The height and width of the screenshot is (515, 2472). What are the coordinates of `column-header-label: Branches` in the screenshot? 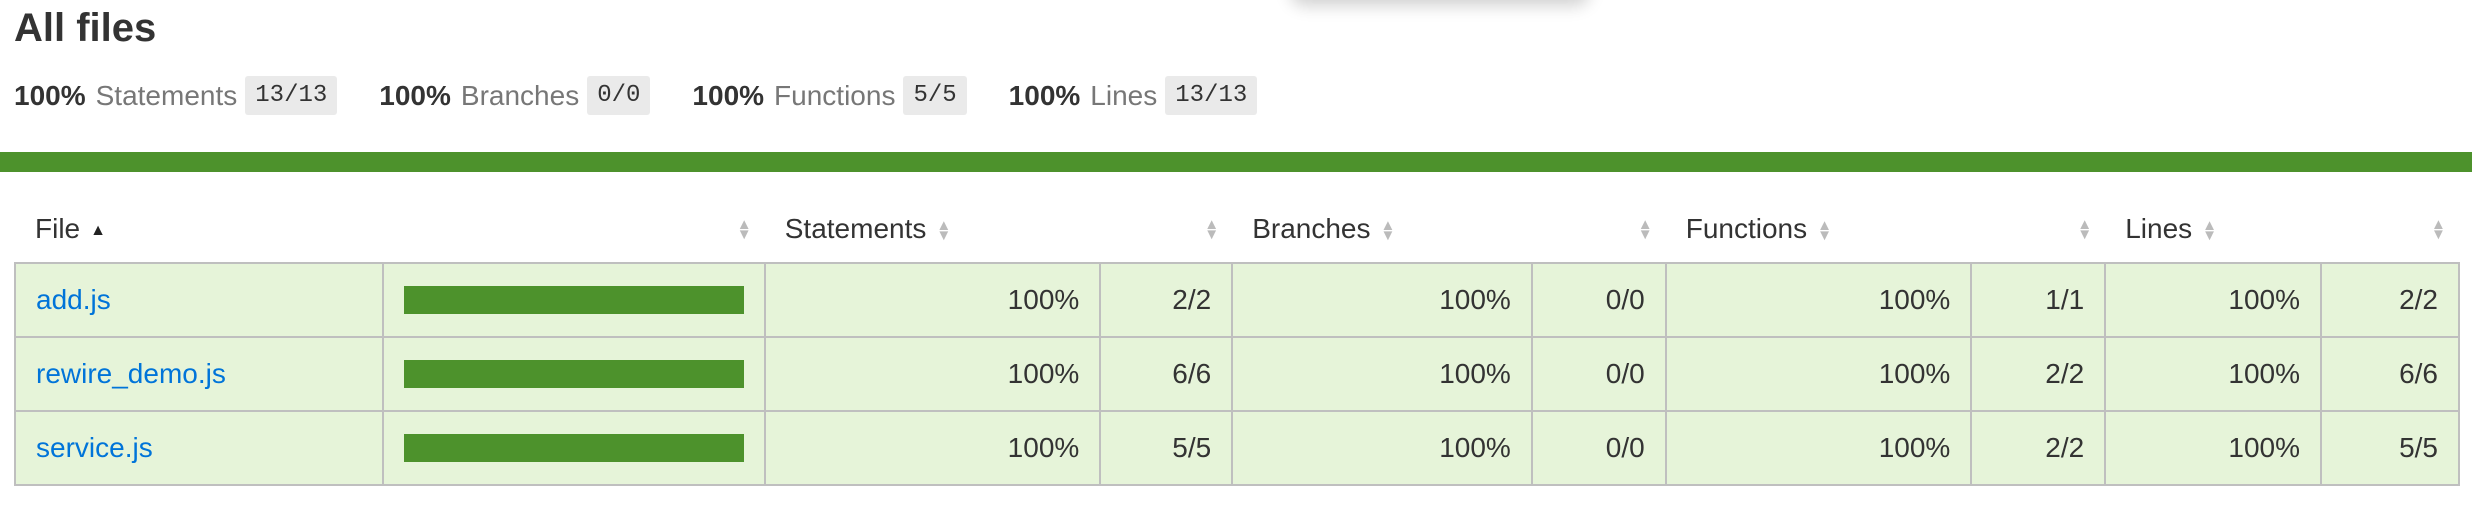 It's located at (1311, 228).